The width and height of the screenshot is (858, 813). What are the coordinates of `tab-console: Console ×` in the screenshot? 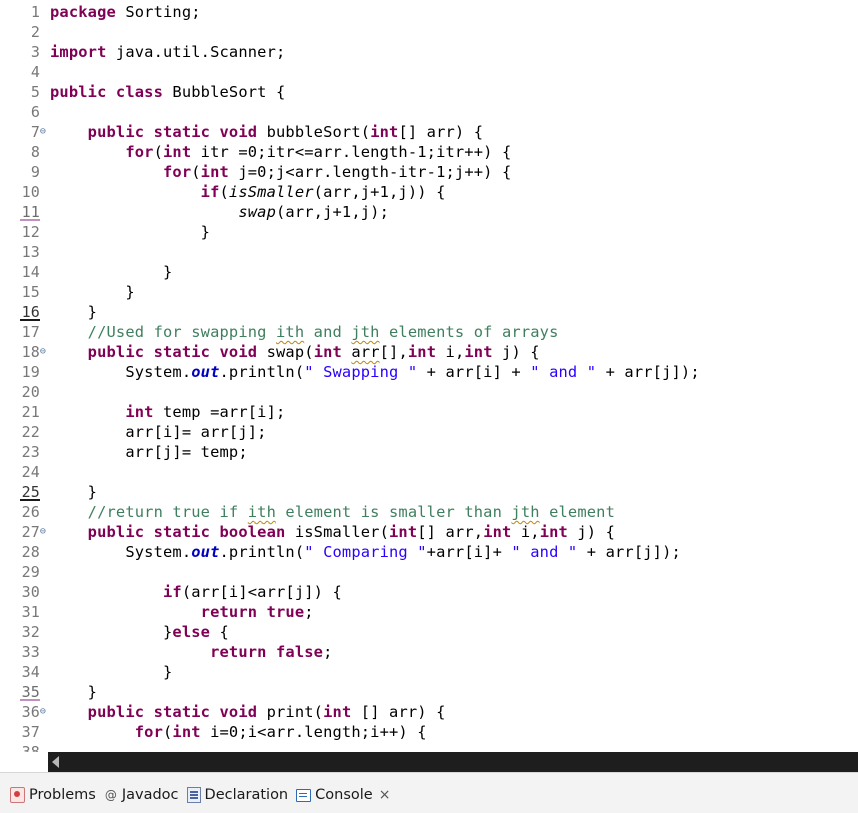 It's located at (343, 795).